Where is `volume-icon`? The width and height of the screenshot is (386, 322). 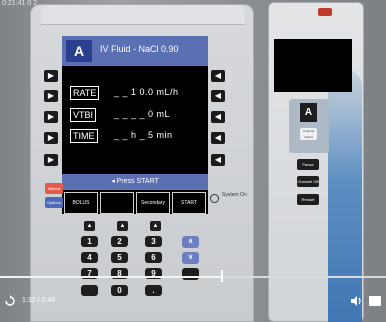
volume-icon is located at coordinates (357, 301).